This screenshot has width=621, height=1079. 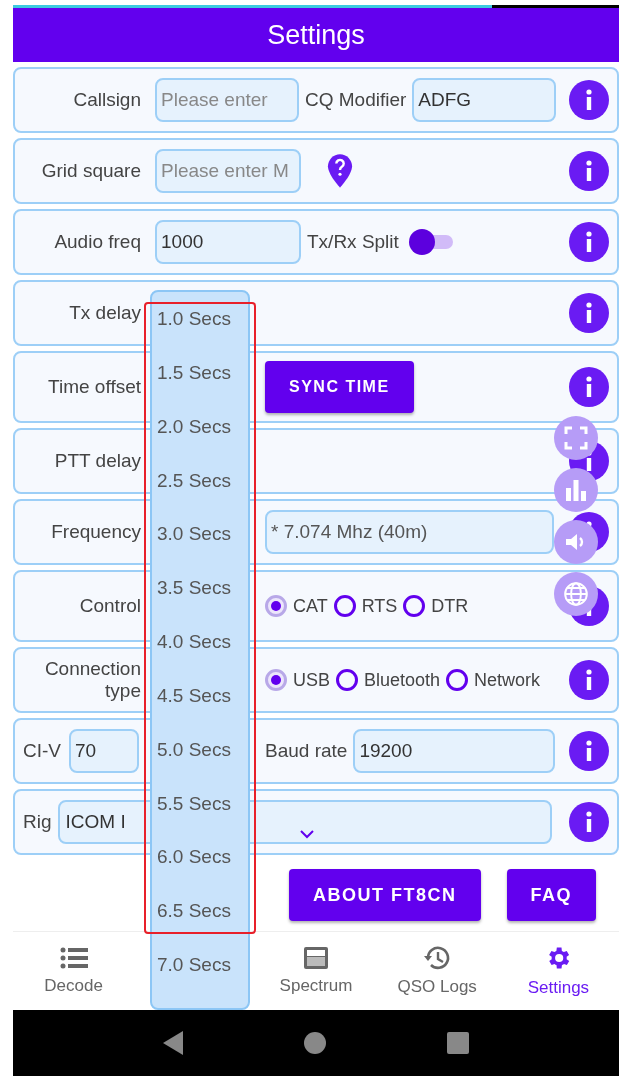 I want to click on list-icon, so click(x=73, y=958).